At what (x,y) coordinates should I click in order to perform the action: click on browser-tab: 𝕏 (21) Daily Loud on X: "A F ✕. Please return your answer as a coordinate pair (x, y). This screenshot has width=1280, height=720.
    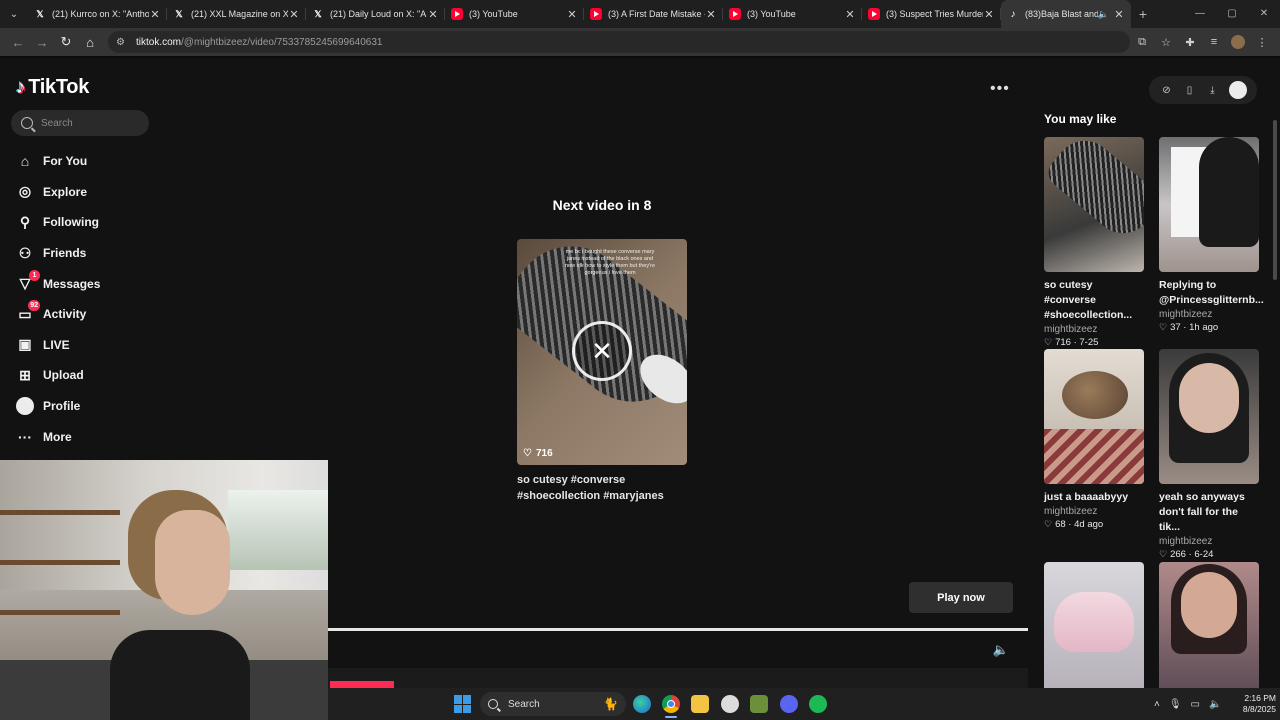
    Looking at the image, I should click on (375, 14).